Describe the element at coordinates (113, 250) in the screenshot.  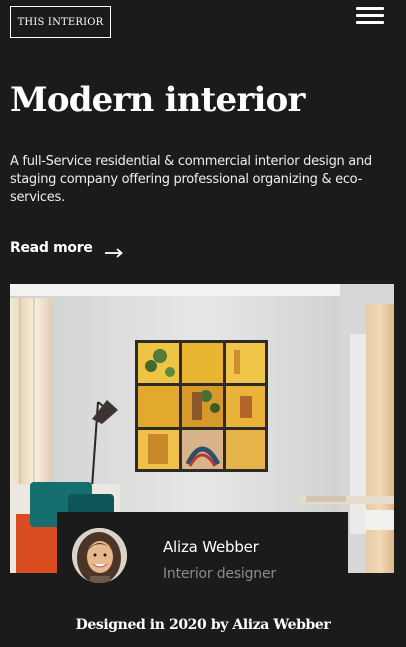
I see `arrow-right-icon` at that location.